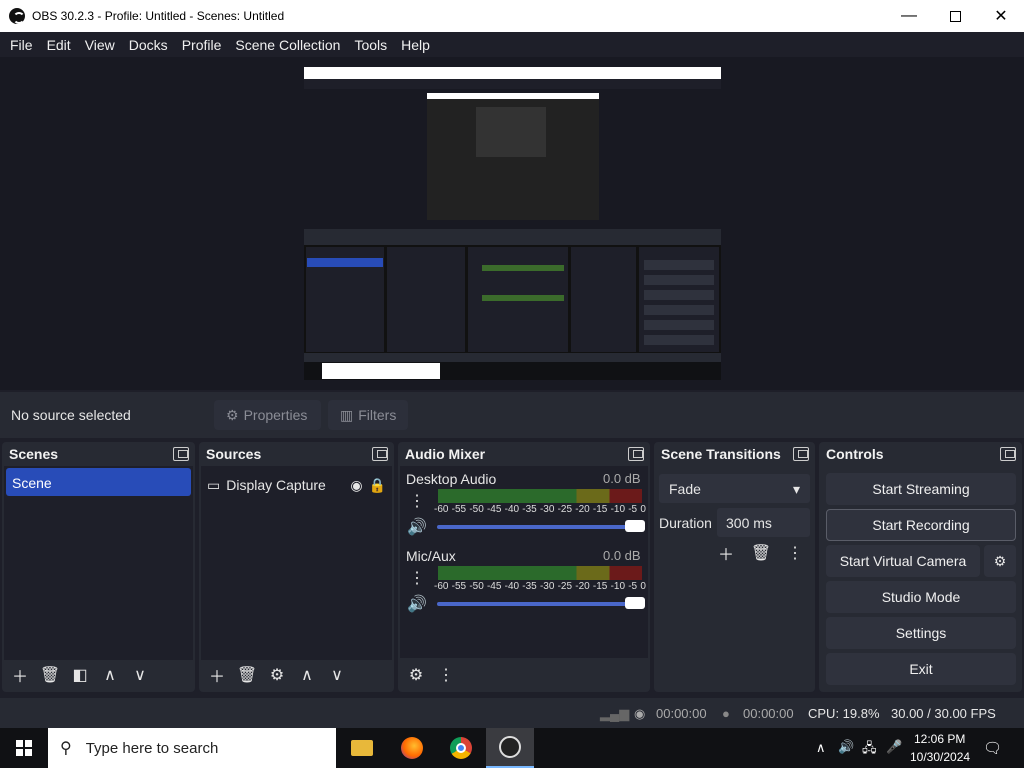 Image resolution: width=1024 pixels, height=768 pixels. I want to click on obs-icon, so click(17, 16).